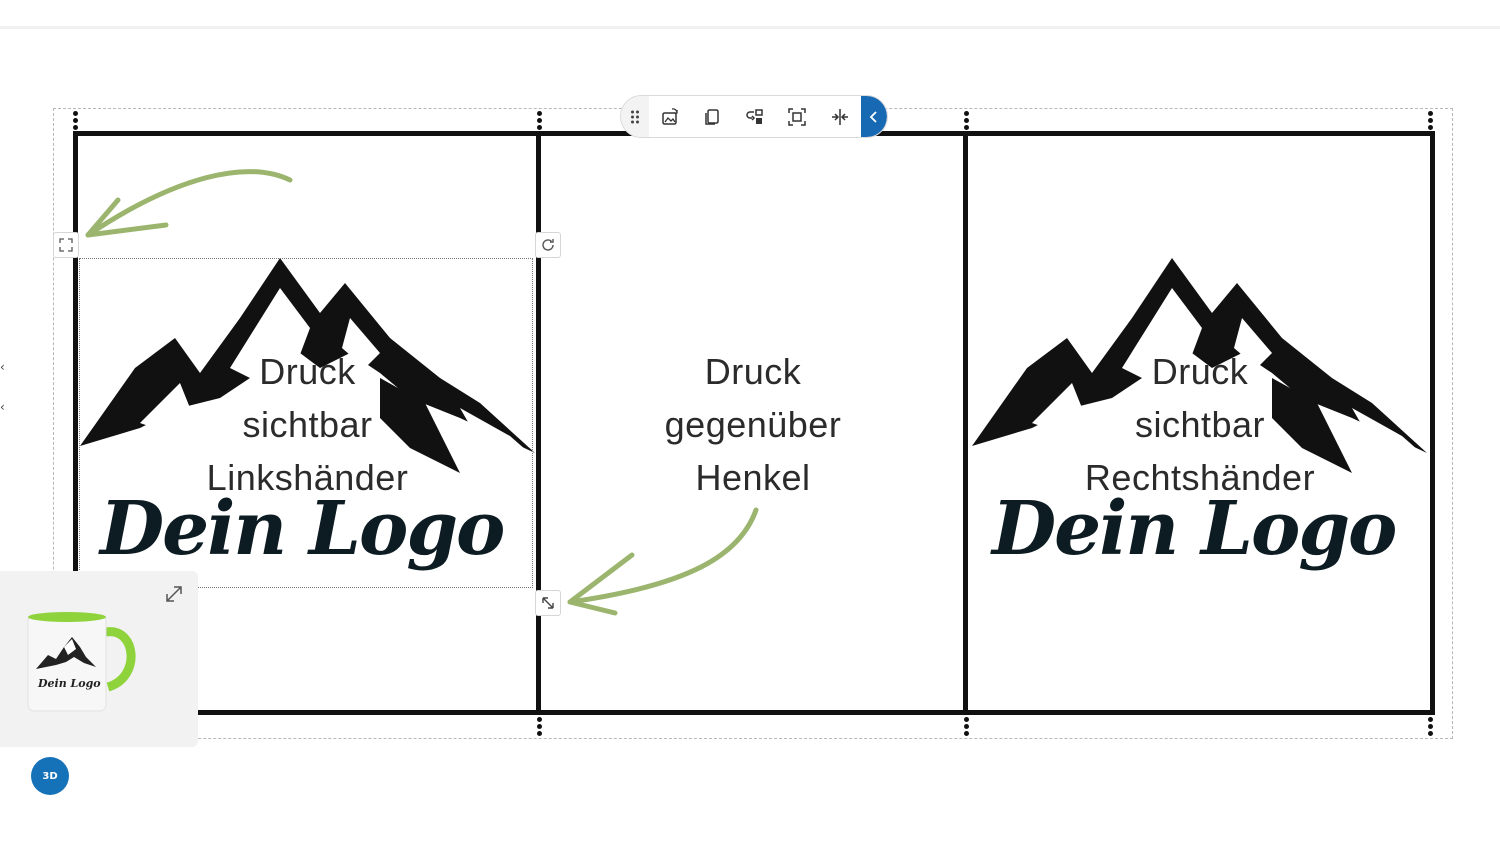  I want to click on drag-handle-icon, so click(634, 116).